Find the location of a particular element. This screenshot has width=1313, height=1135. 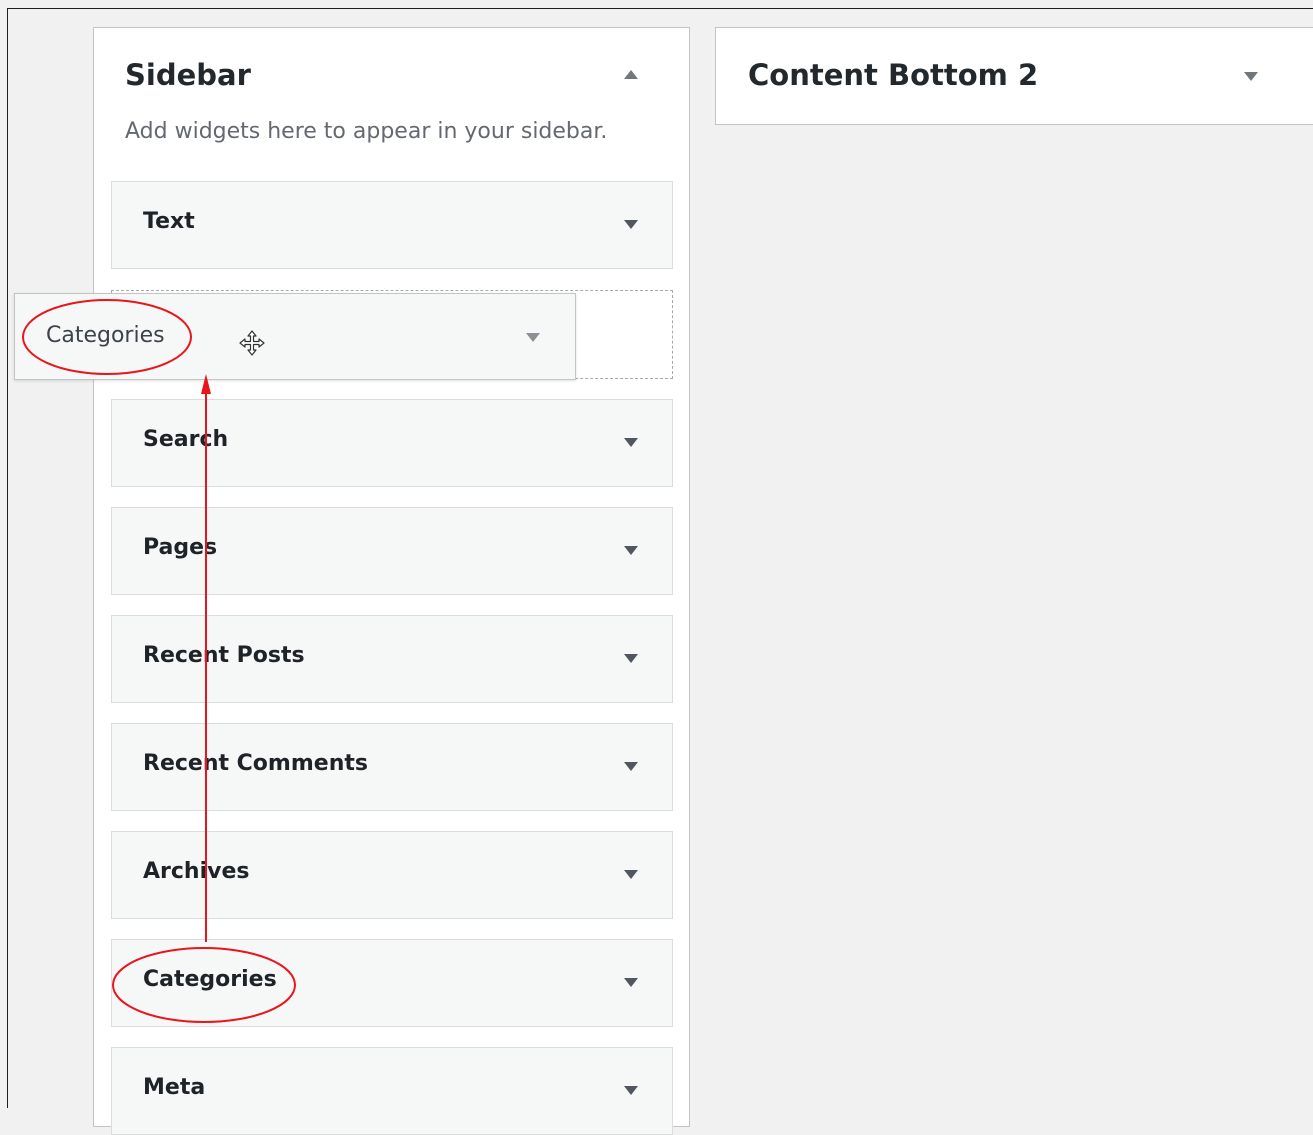

widget-title: Text is located at coordinates (169, 221).